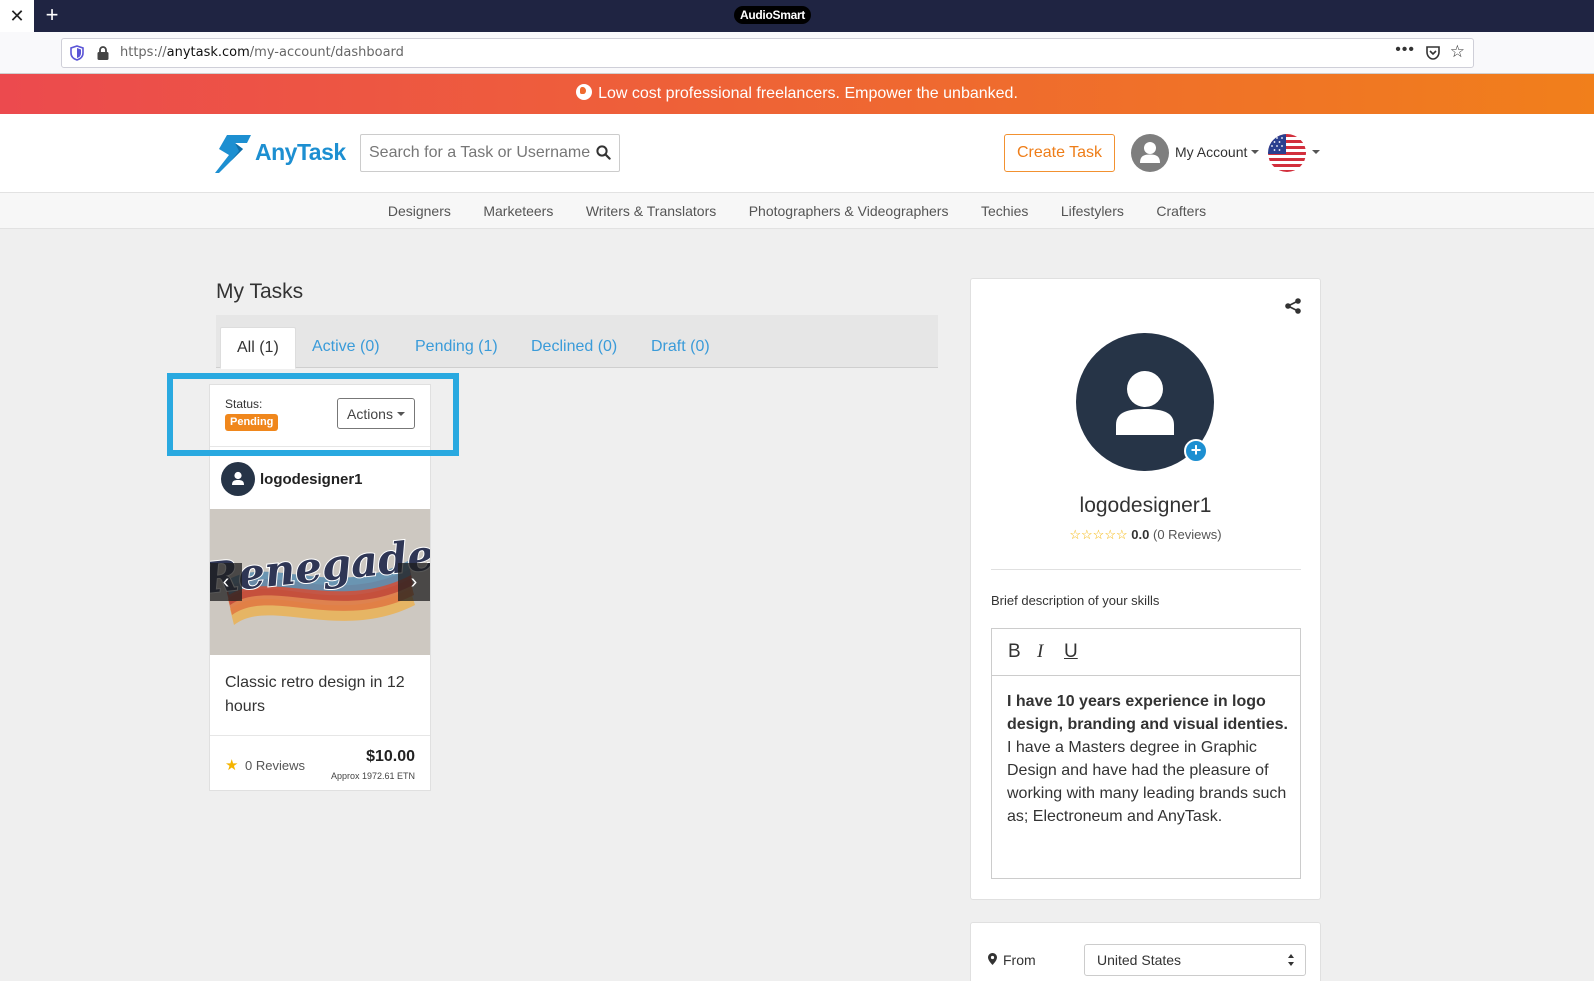 This screenshot has width=1594, height=981. Describe the element at coordinates (52, 16) in the screenshot. I see `new-tab-icon: +` at that location.